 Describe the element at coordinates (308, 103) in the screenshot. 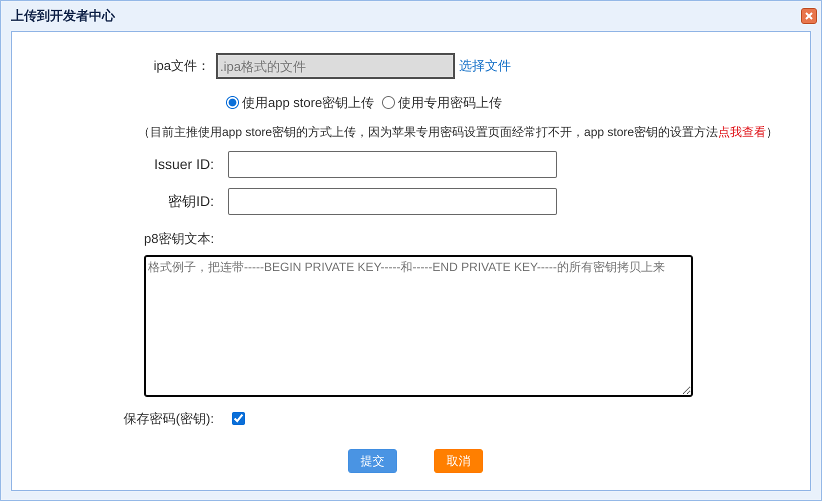

I see `radio-label: 使用app store密钥上传` at that location.